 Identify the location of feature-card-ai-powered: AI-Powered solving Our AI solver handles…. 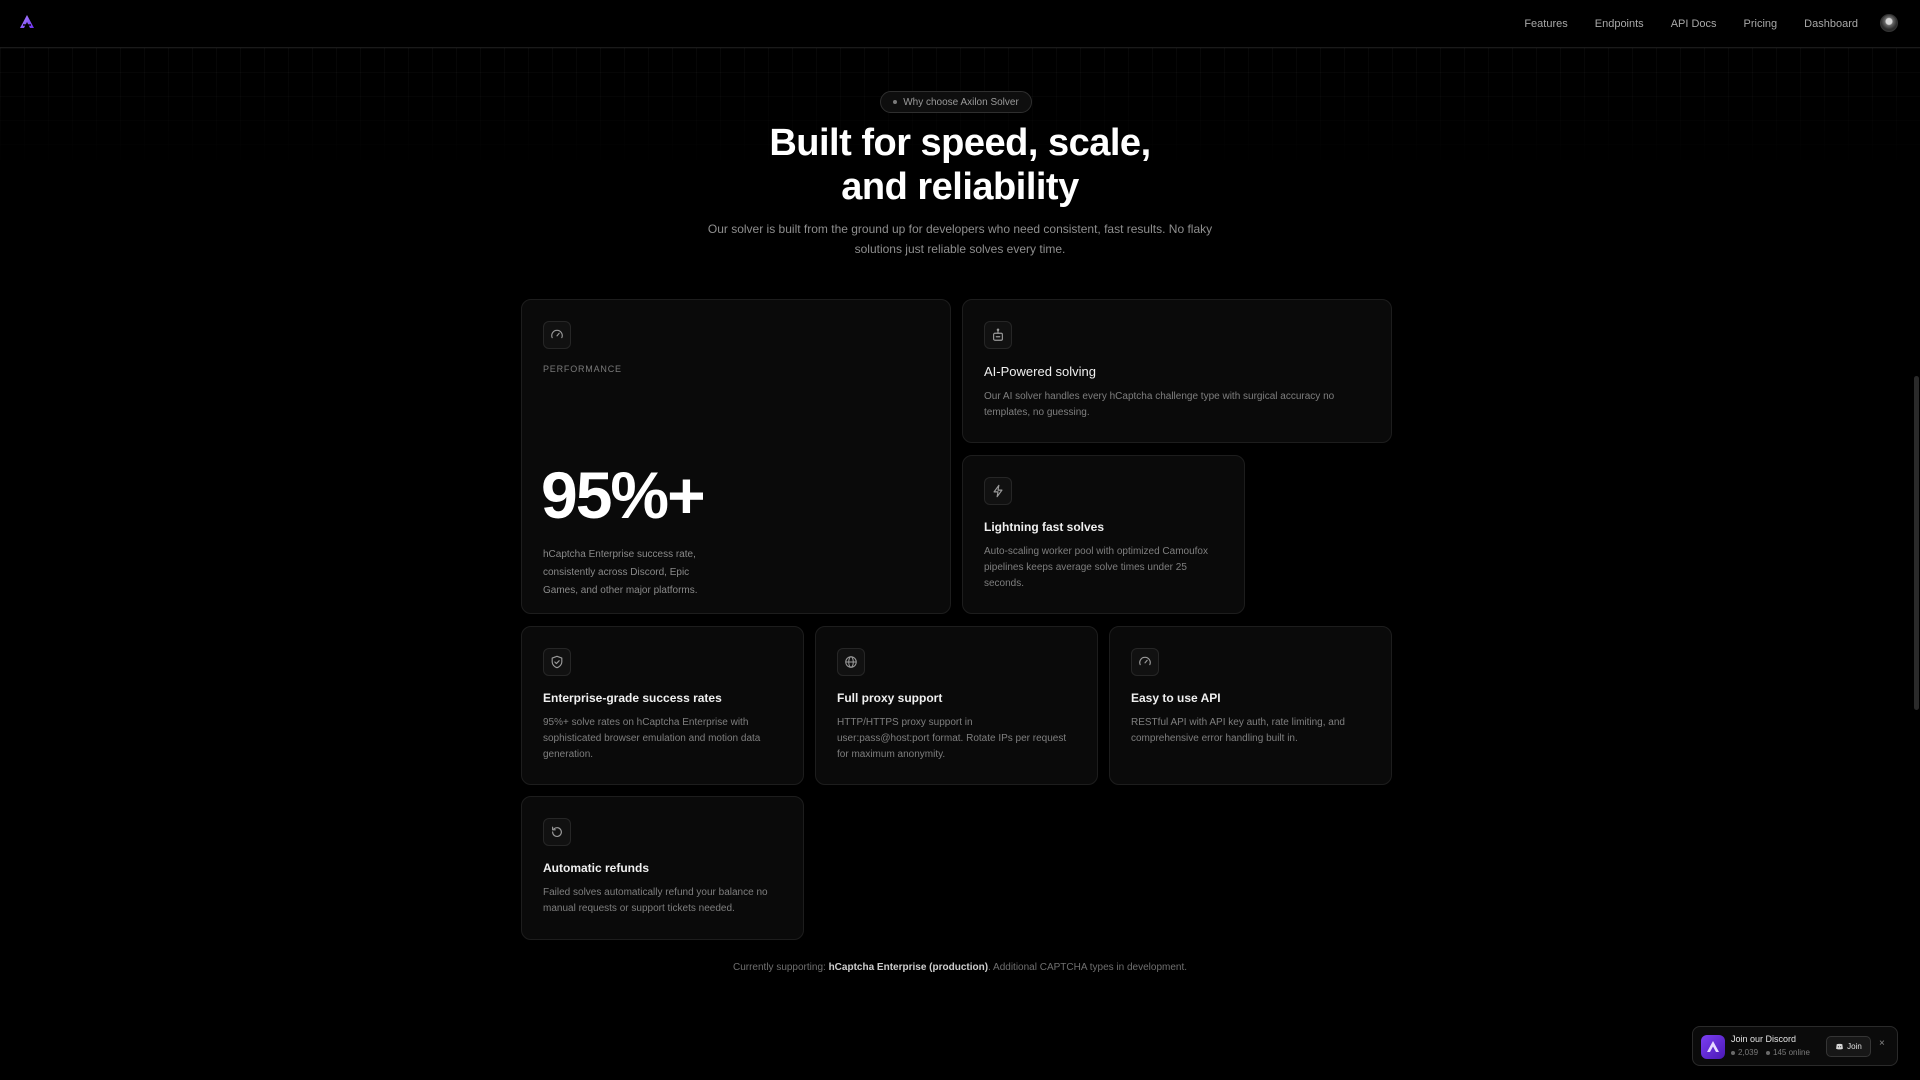
(1177, 371).